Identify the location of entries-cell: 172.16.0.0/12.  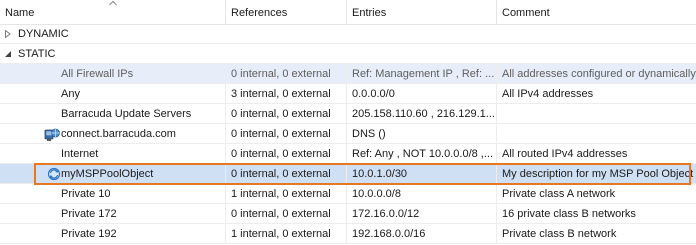
(422, 214).